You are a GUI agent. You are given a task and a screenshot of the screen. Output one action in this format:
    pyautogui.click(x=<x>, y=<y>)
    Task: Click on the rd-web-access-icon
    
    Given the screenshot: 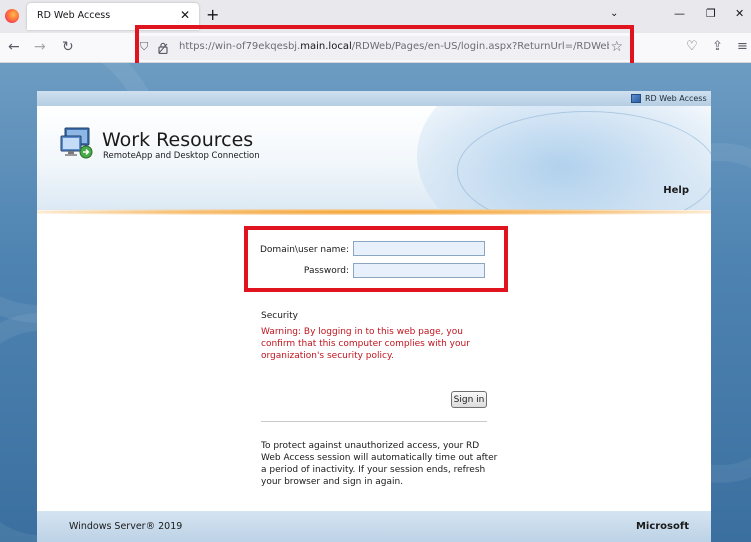 What is the action you would take?
    pyautogui.click(x=636, y=98)
    